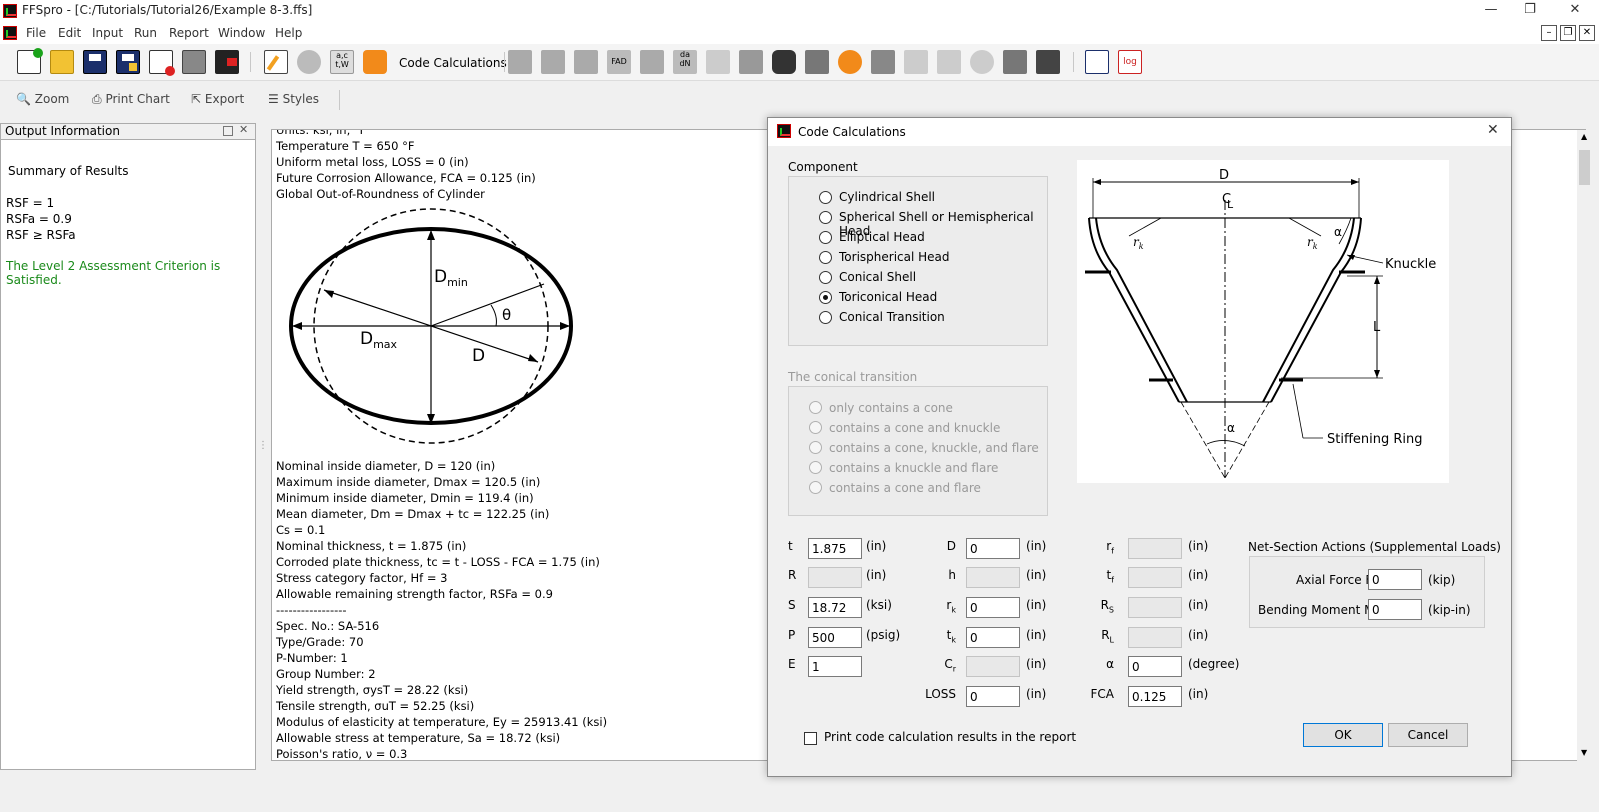  Describe the element at coordinates (993, 548) in the screenshot. I see `input-D` at that location.